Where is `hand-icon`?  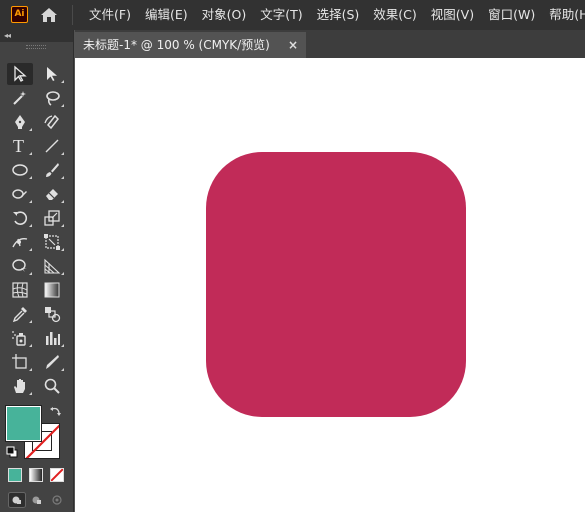 hand-icon is located at coordinates (19, 386).